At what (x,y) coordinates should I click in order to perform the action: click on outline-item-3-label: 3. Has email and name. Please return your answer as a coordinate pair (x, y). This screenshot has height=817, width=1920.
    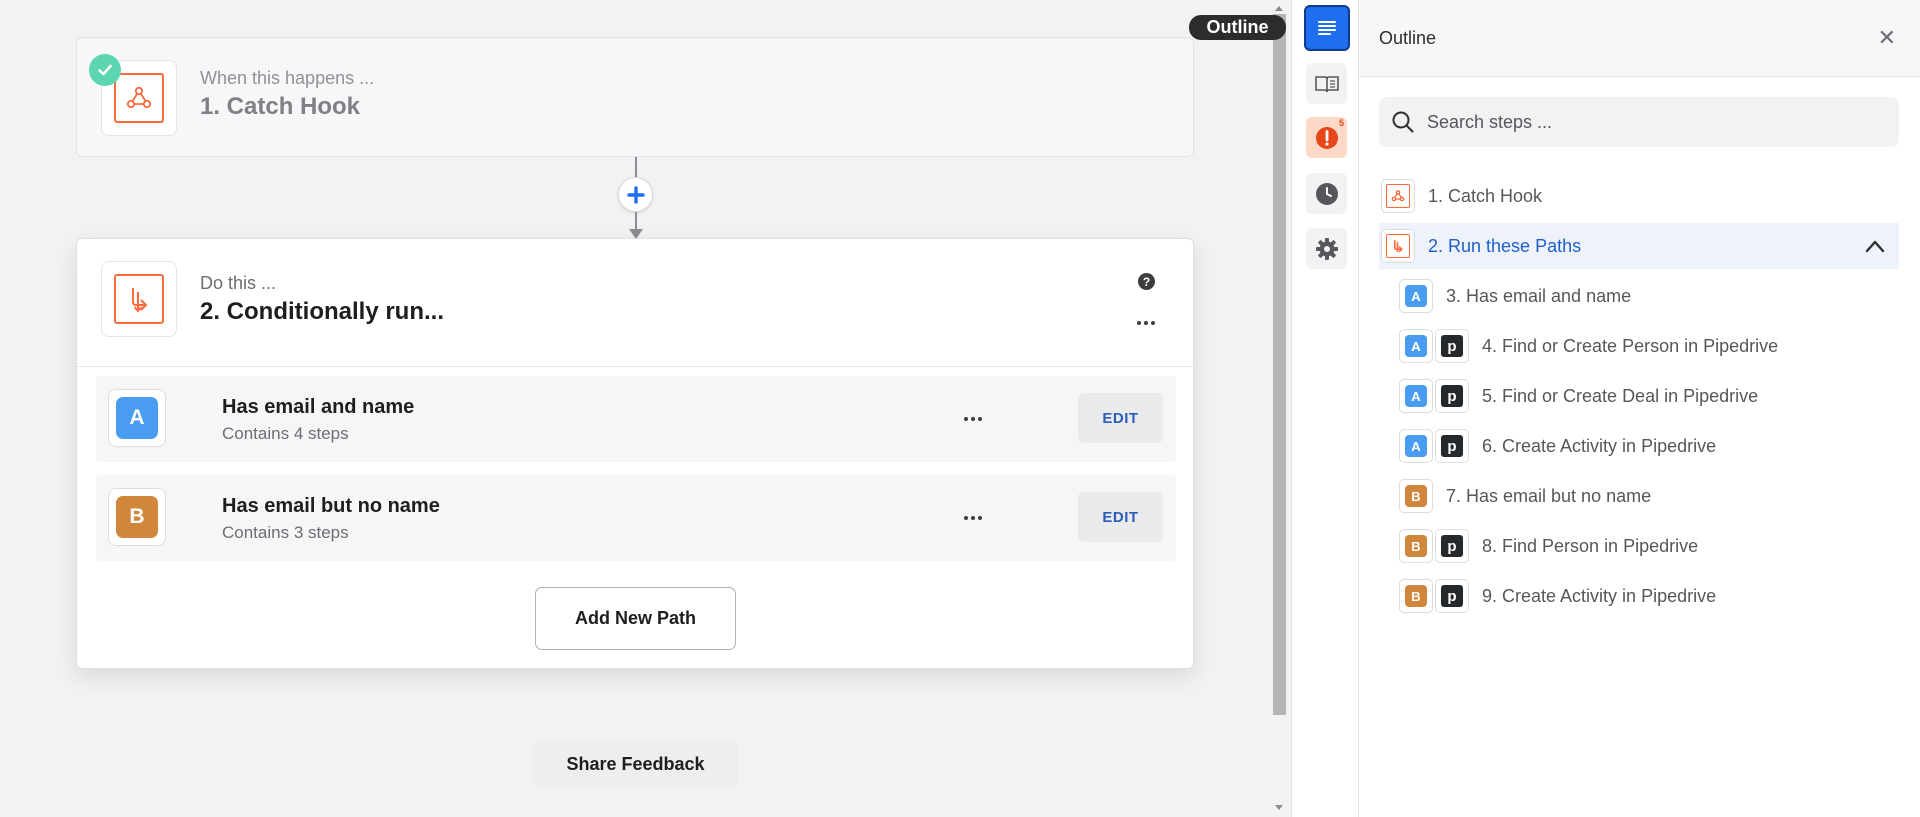
    Looking at the image, I should click on (1539, 295).